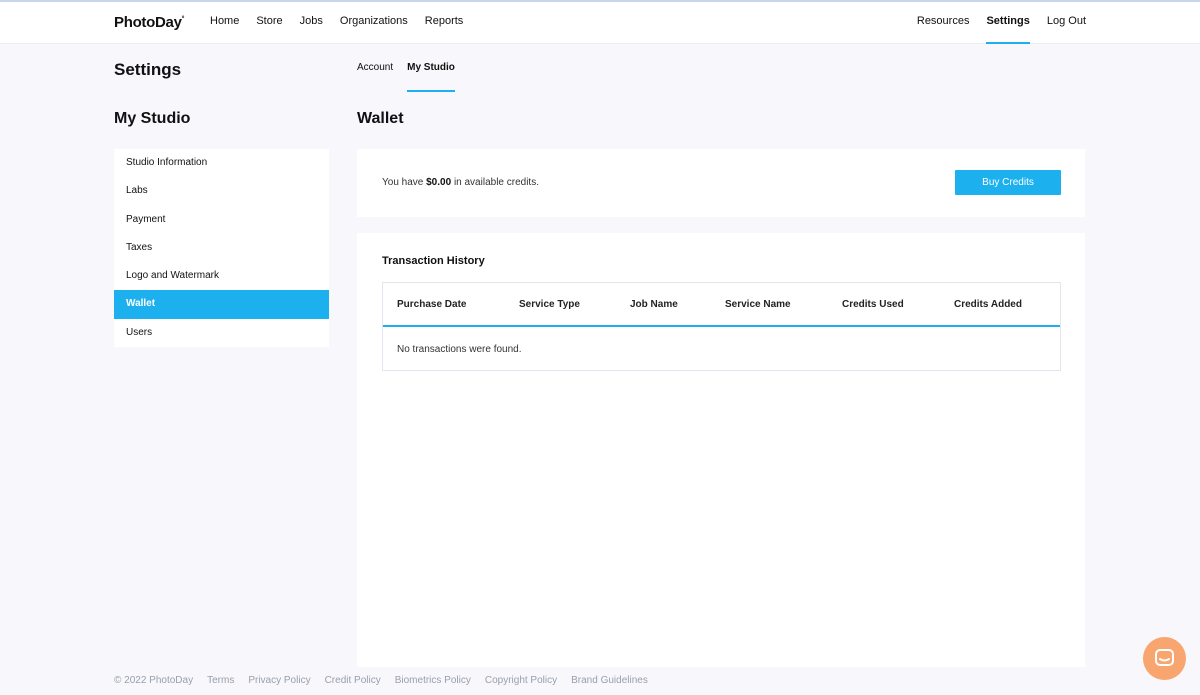  Describe the element at coordinates (459, 349) in the screenshot. I see `empty-transactions-message: No transactions were found.` at that location.